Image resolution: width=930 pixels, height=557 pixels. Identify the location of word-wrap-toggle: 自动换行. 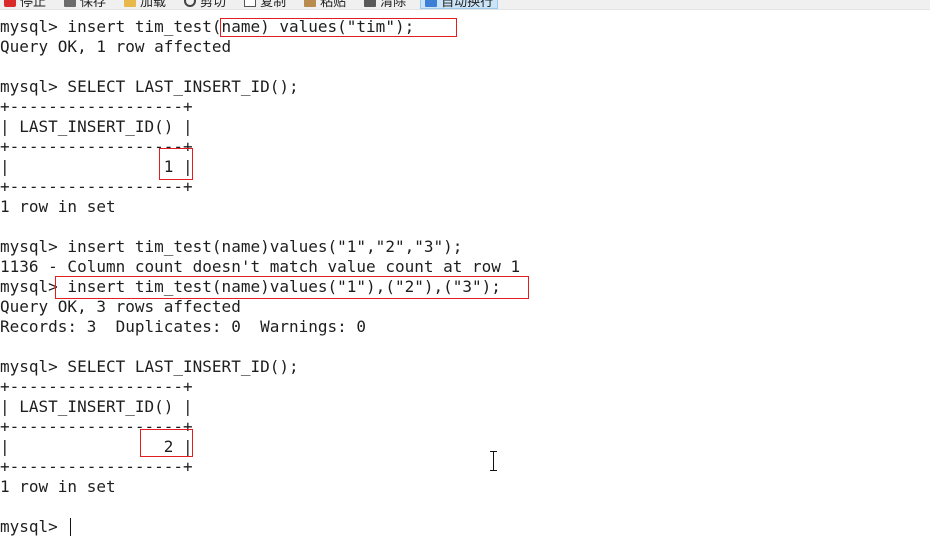
(459, 4).